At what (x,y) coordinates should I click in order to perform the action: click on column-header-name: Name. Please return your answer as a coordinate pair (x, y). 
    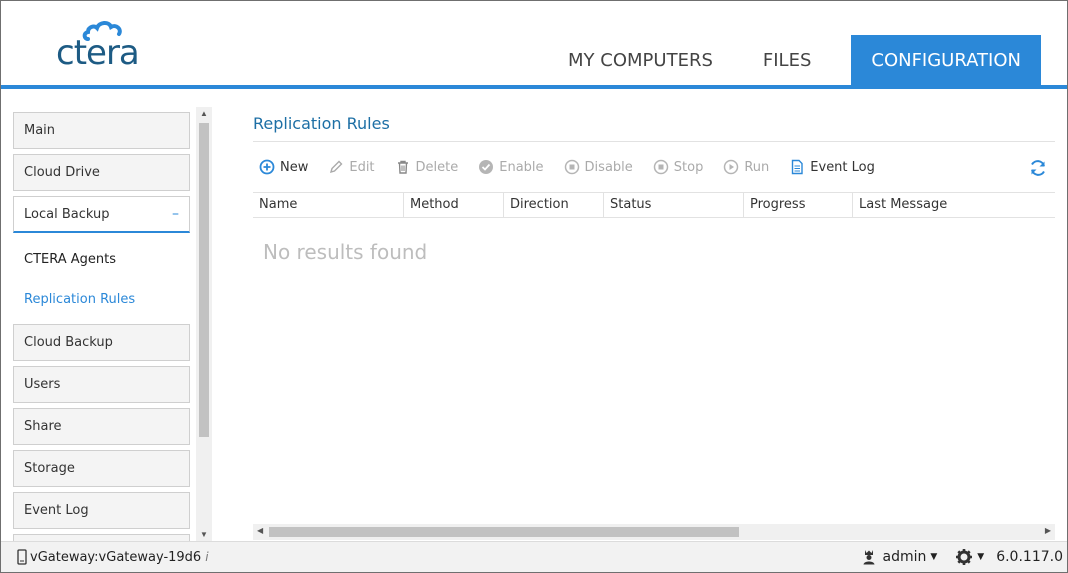
    Looking at the image, I should click on (328, 205).